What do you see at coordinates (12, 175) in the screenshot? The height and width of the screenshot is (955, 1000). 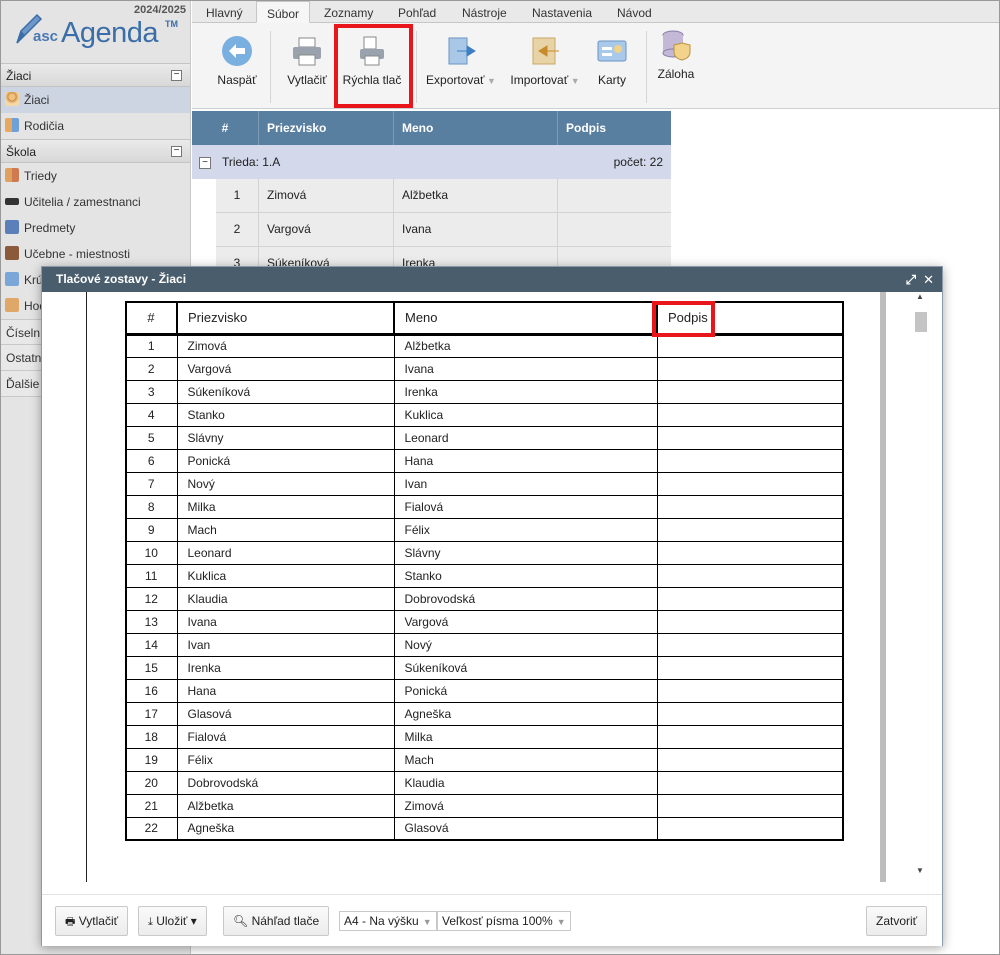 I see `classes-icon` at bounding box center [12, 175].